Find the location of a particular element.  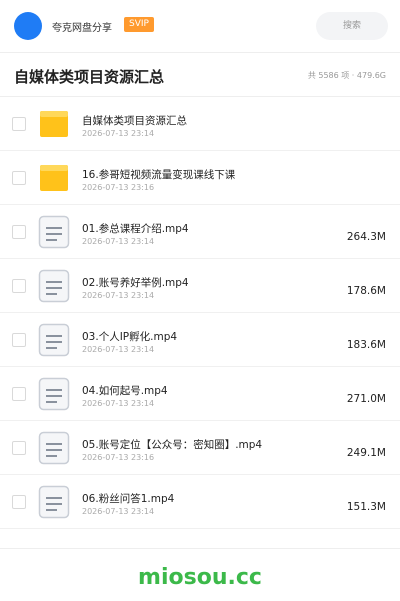

avatar is located at coordinates (28, 26).